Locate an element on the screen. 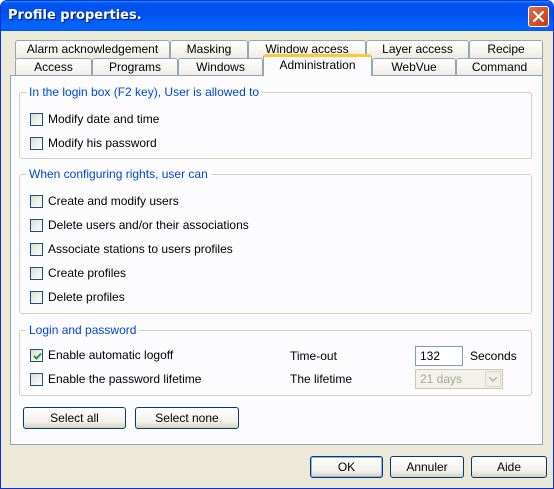 The width and height of the screenshot is (554, 489). tab-administration: Administration is located at coordinates (317, 65).